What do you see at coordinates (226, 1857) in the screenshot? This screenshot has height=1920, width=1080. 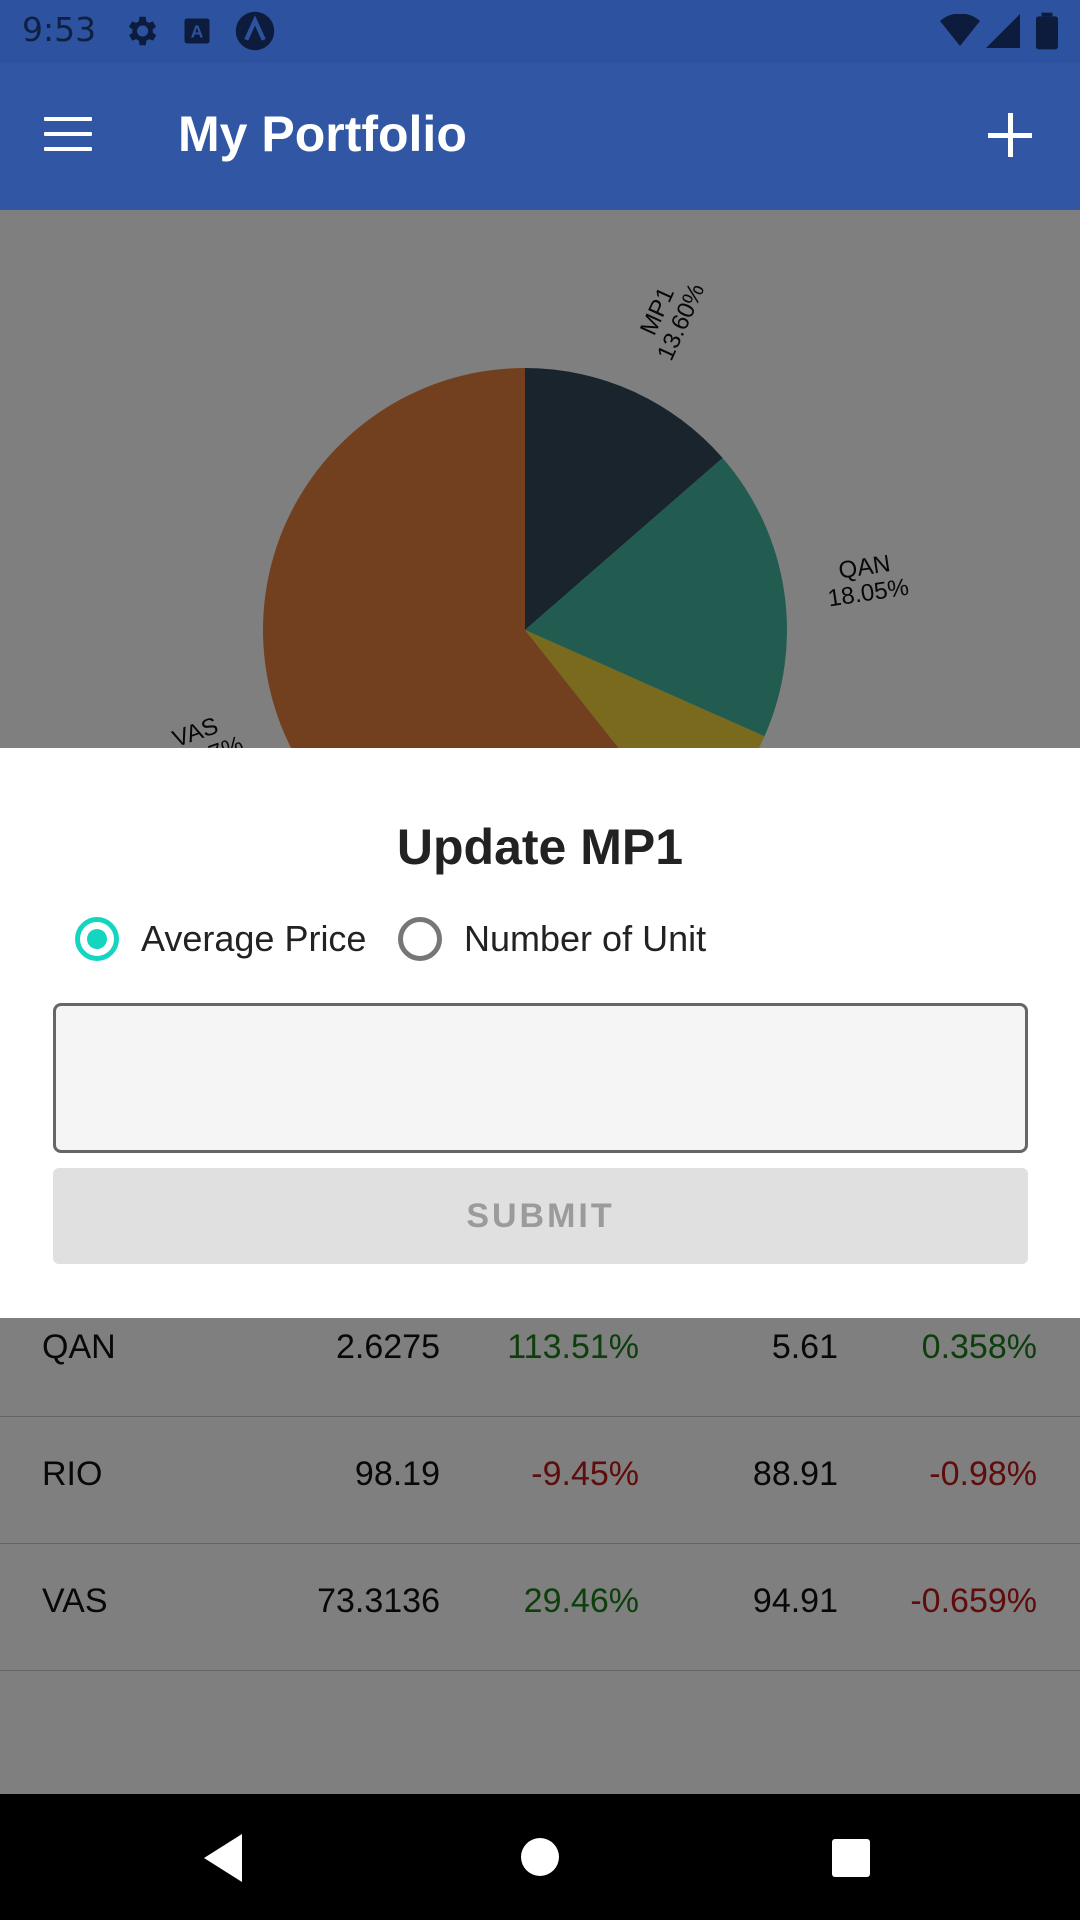 I see `back-icon` at bounding box center [226, 1857].